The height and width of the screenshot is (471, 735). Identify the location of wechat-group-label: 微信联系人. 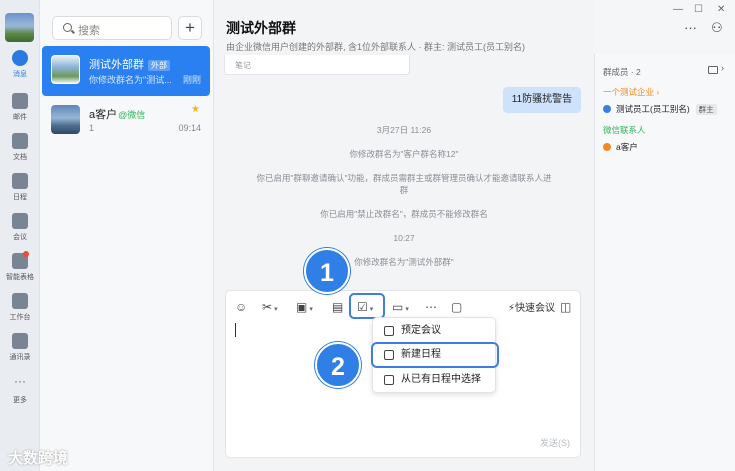
(624, 130).